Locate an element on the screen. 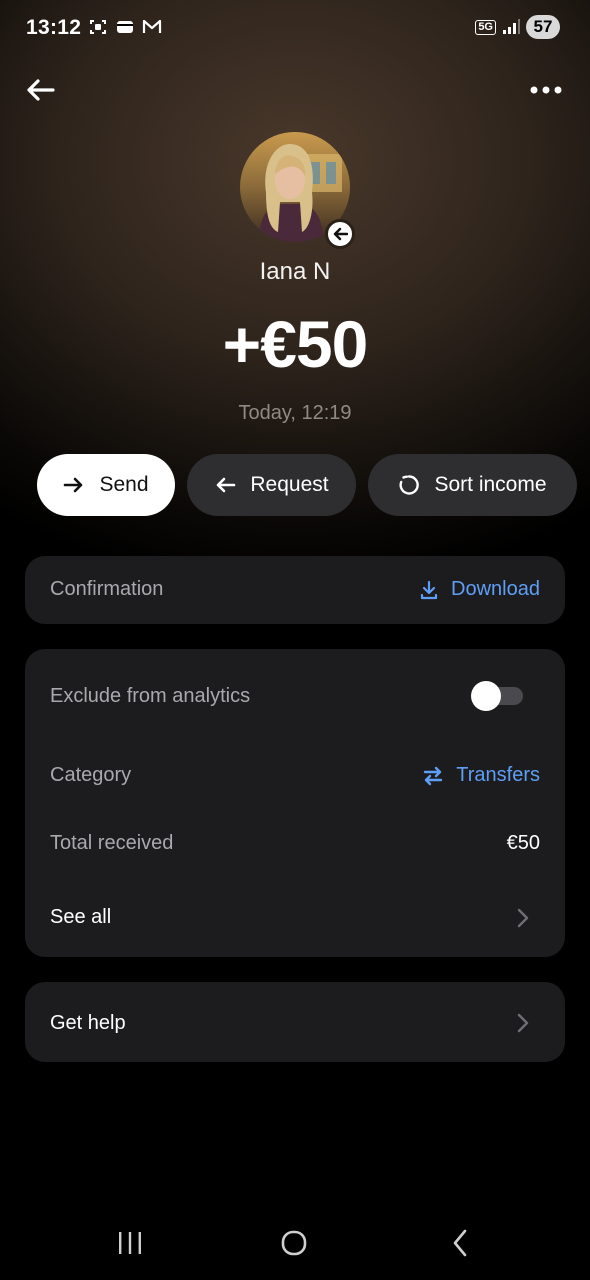  total-received-value: €50 is located at coordinates (523, 843).